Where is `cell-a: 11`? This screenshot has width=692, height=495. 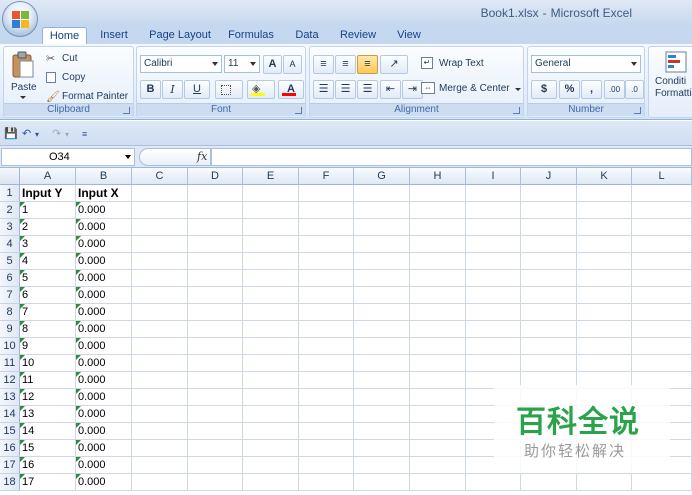 cell-a: 11 is located at coordinates (48, 380).